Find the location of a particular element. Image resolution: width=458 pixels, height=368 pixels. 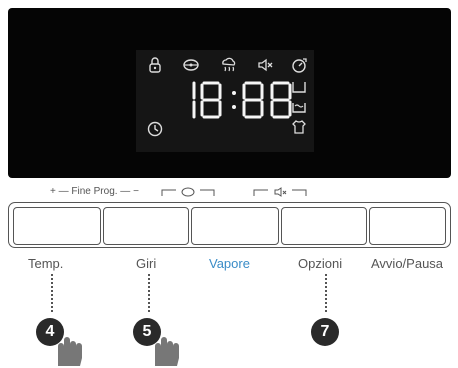

temp-label: Temp. is located at coordinates (46, 263).